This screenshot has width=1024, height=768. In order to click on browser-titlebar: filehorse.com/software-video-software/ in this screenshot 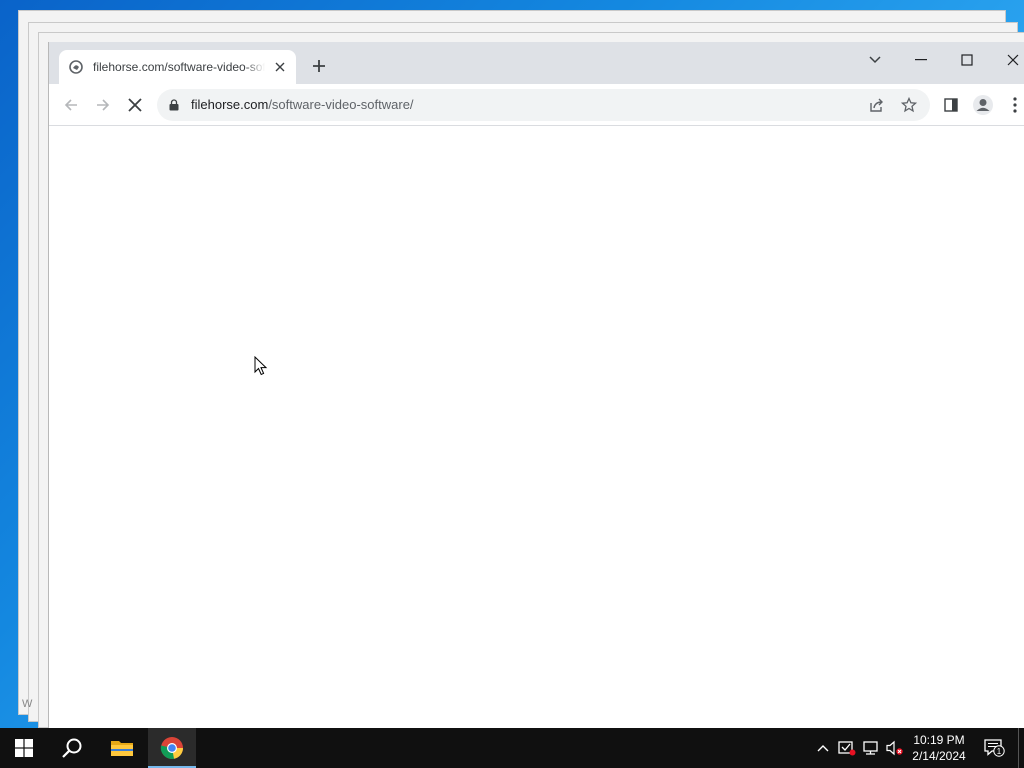, I will do `click(536, 63)`.